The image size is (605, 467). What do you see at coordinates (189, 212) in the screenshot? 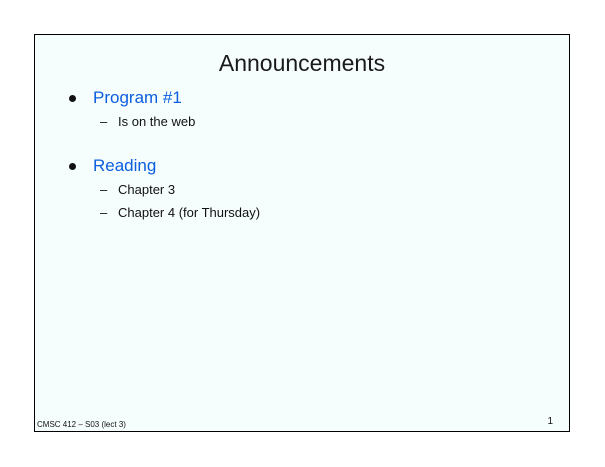
I see `sub-item-label: Chapter 4 (for Thursday)` at bounding box center [189, 212].